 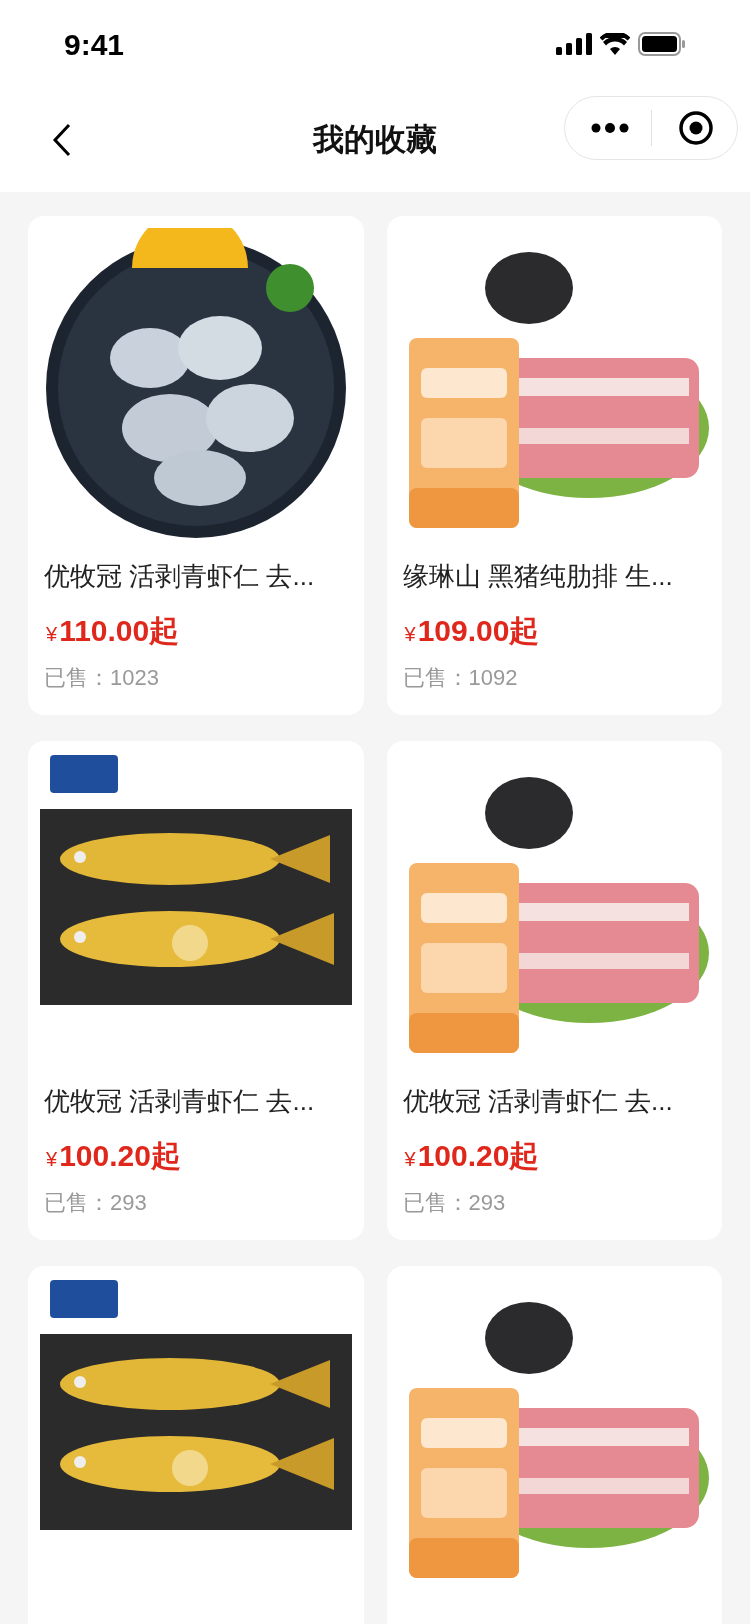 What do you see at coordinates (478, 631) in the screenshot?
I see `price-text: 109.00起` at bounding box center [478, 631].